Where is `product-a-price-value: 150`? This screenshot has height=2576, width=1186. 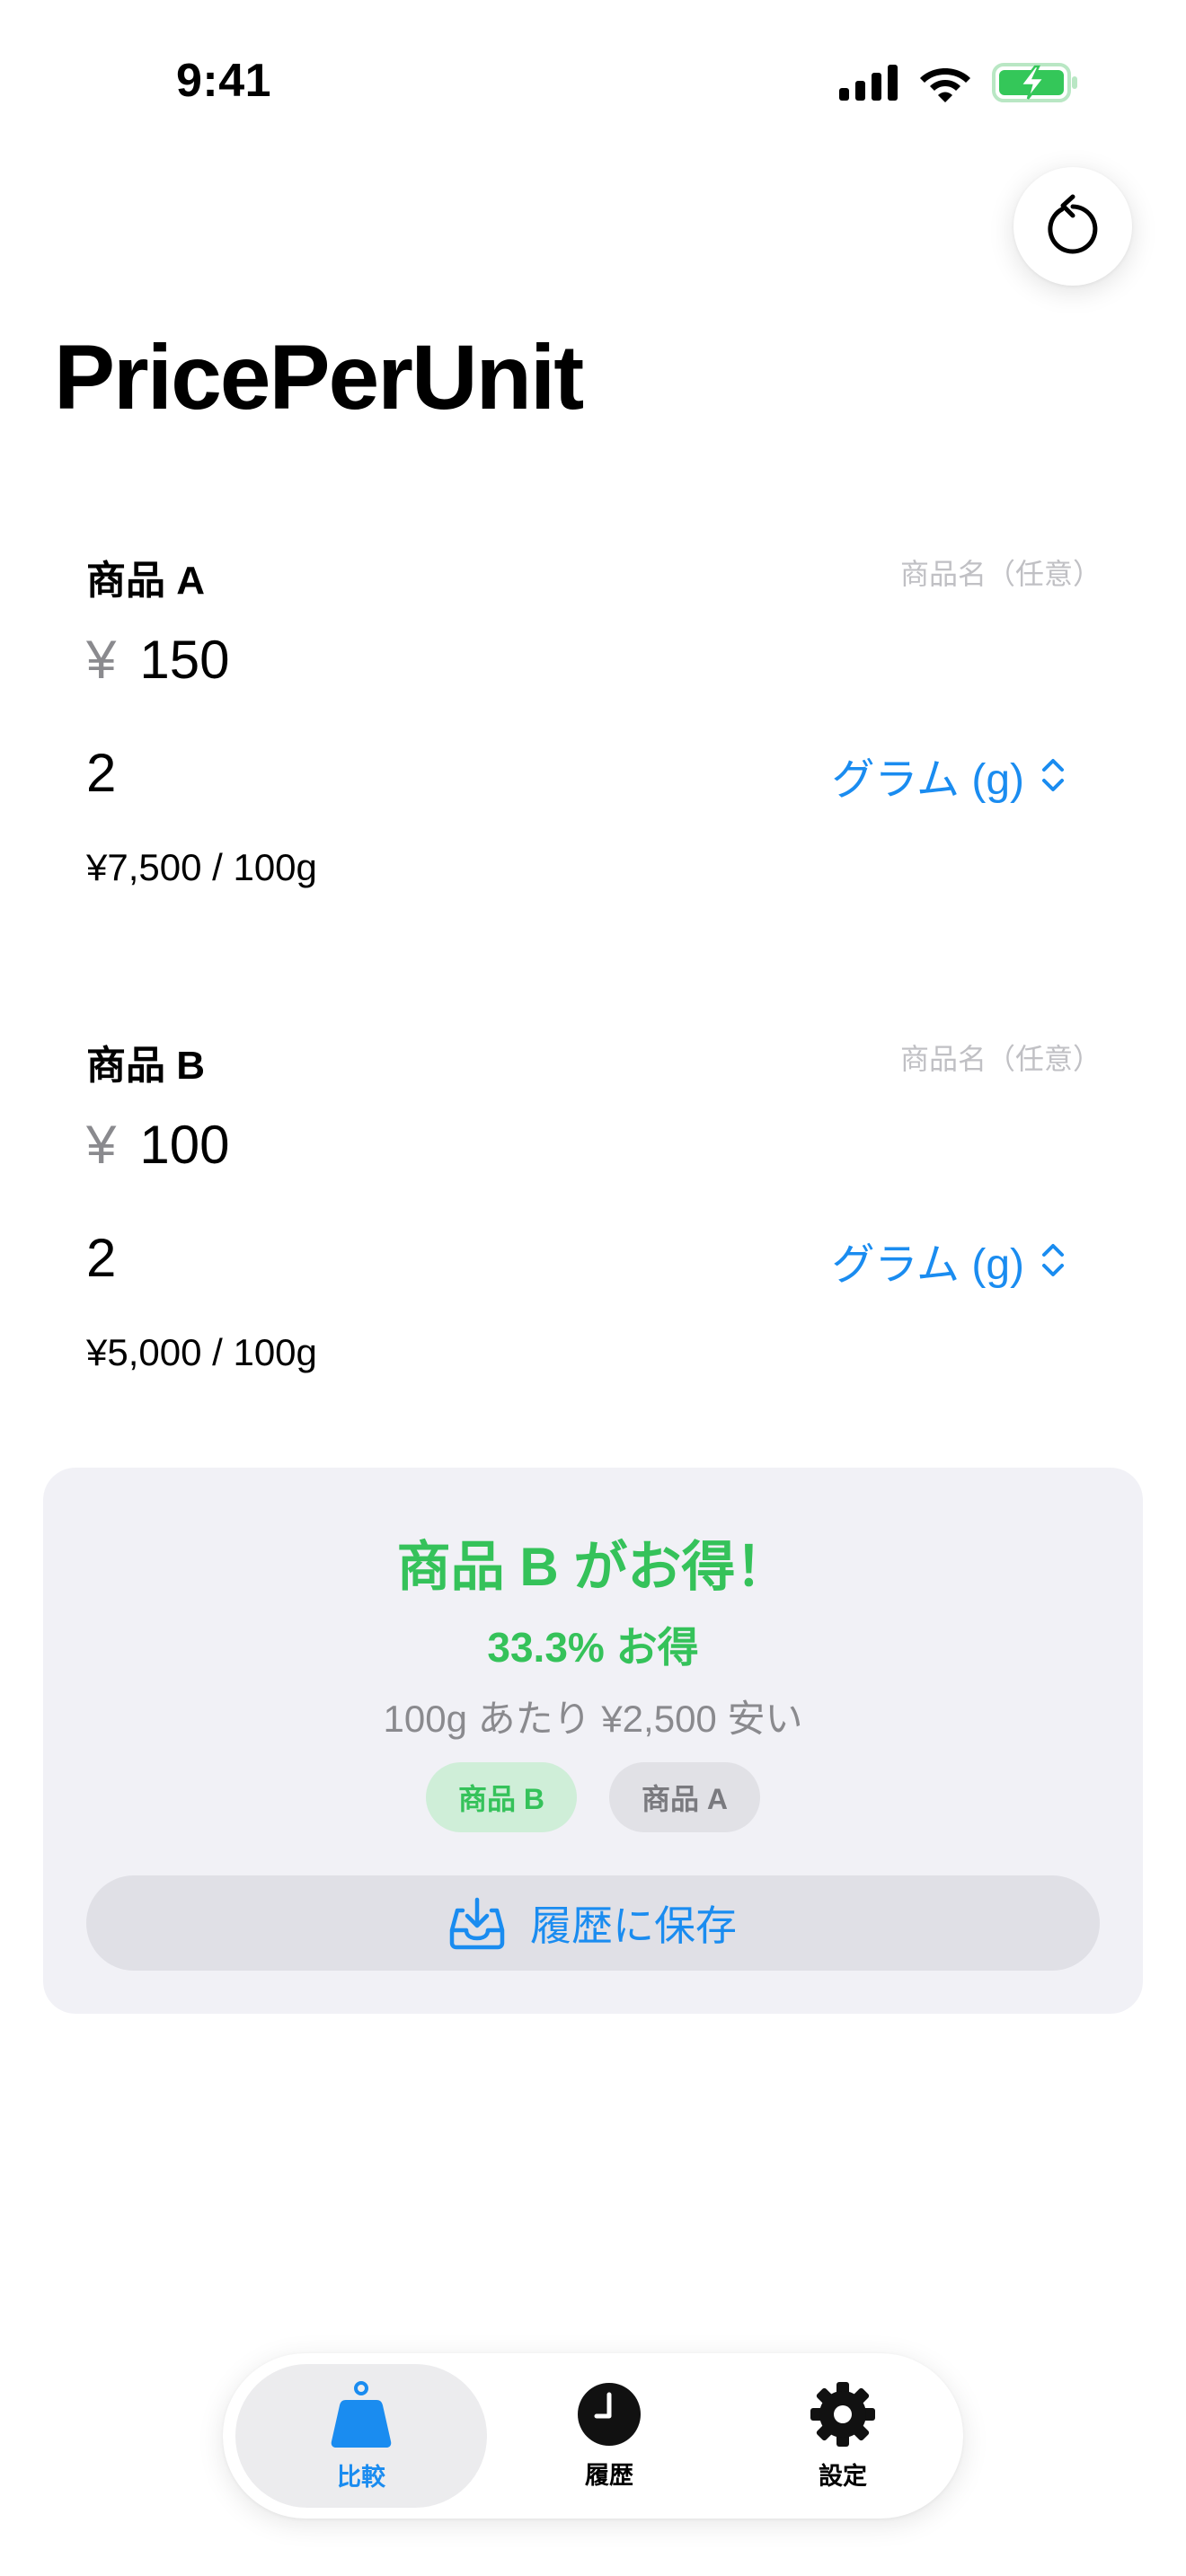
product-a-price-value: 150 is located at coordinates (184, 660).